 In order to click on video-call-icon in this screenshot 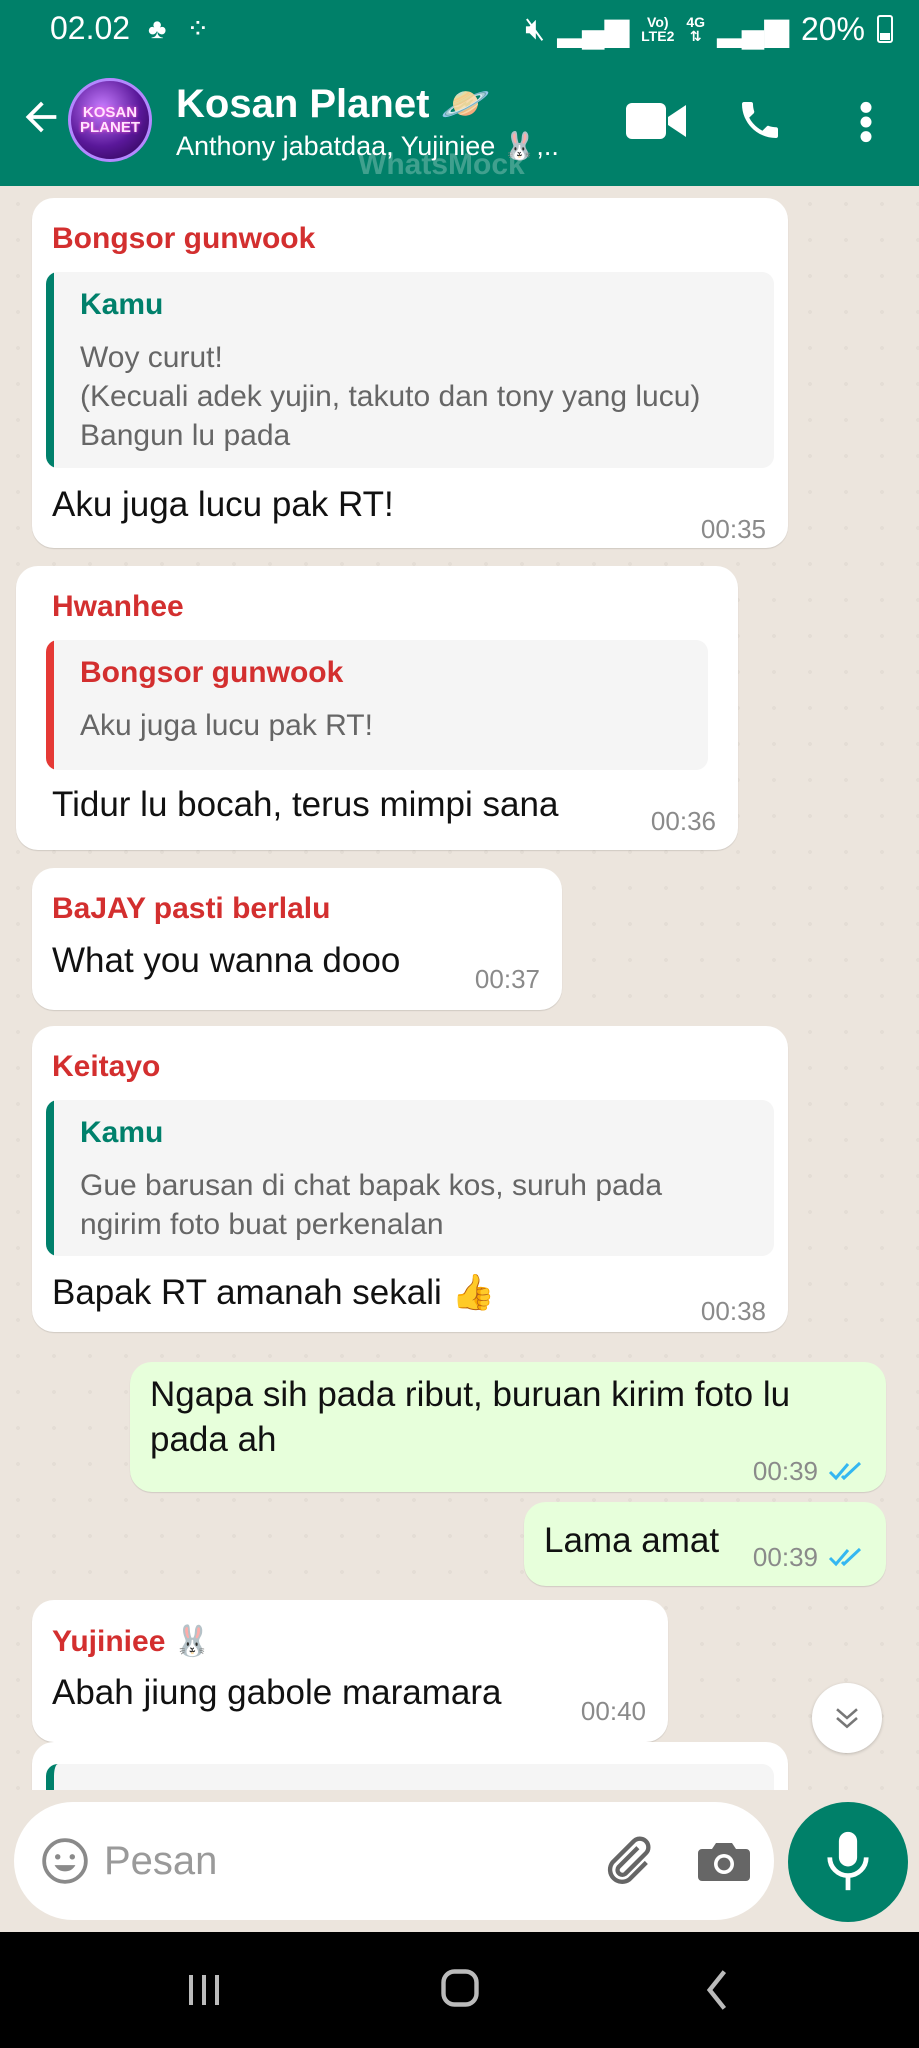, I will do `click(656, 121)`.